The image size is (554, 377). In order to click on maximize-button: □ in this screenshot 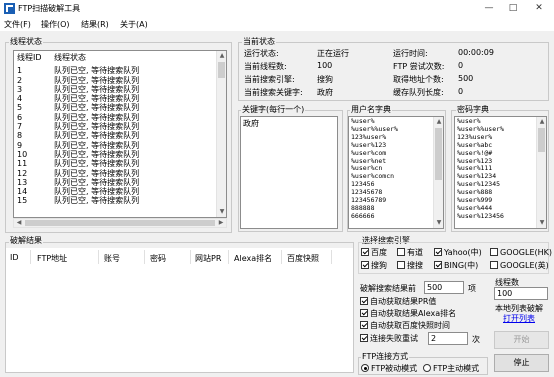, I will do `click(513, 8)`.